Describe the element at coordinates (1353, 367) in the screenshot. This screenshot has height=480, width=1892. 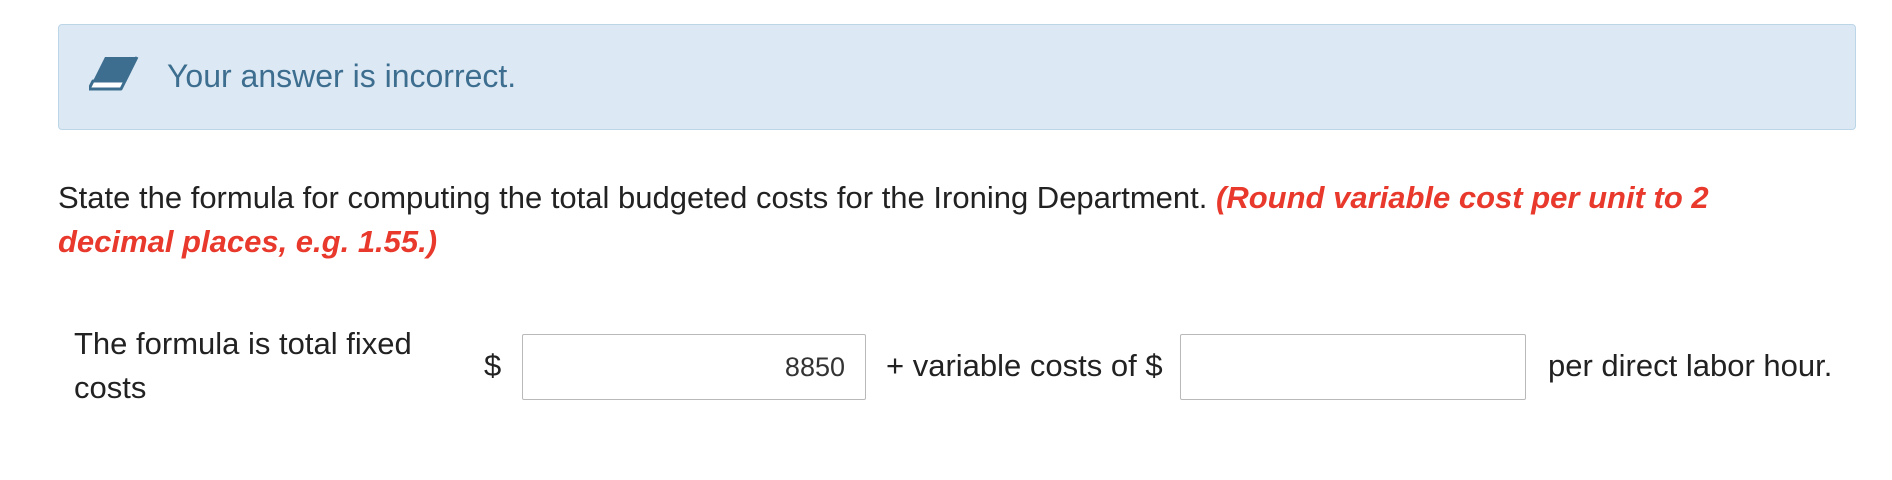
I see `variable-cost-input` at that location.